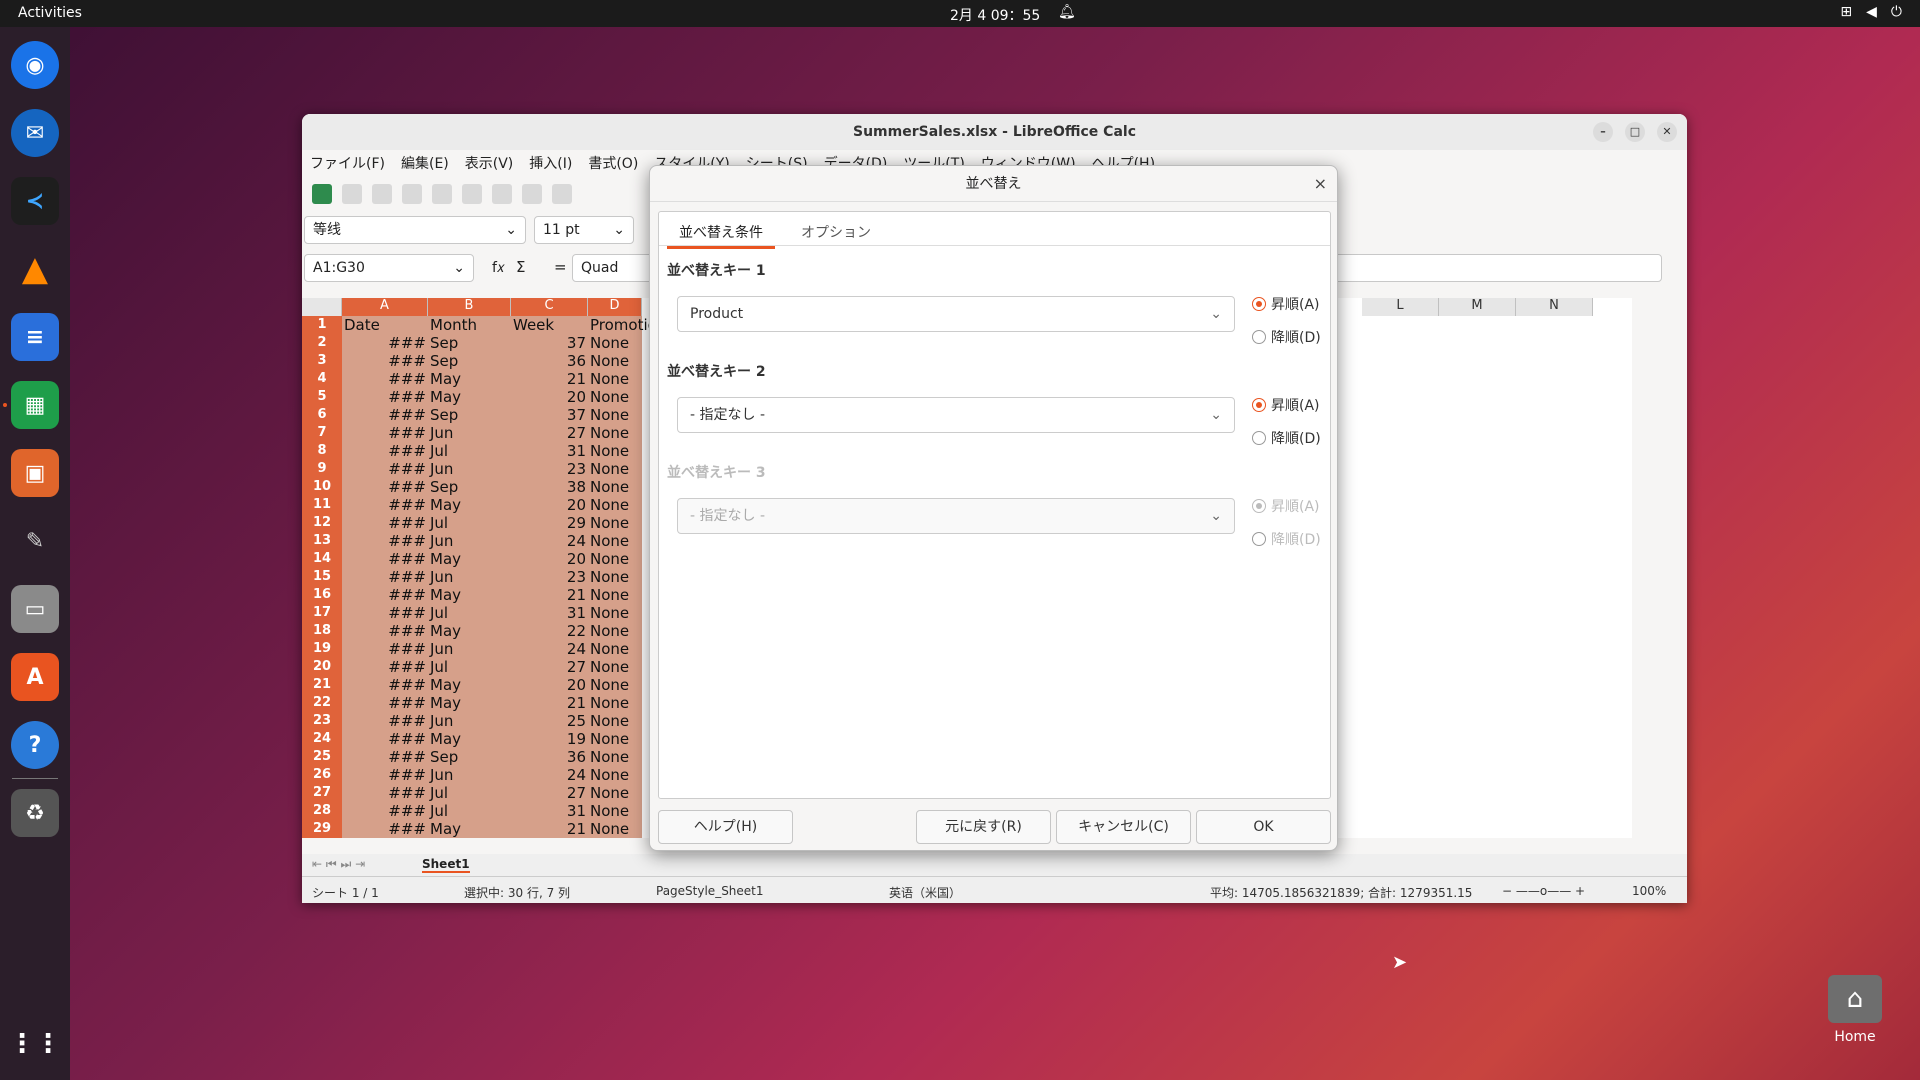 The height and width of the screenshot is (1080, 1920). What do you see at coordinates (1649, 891) in the screenshot?
I see `zoom-level: 100%` at bounding box center [1649, 891].